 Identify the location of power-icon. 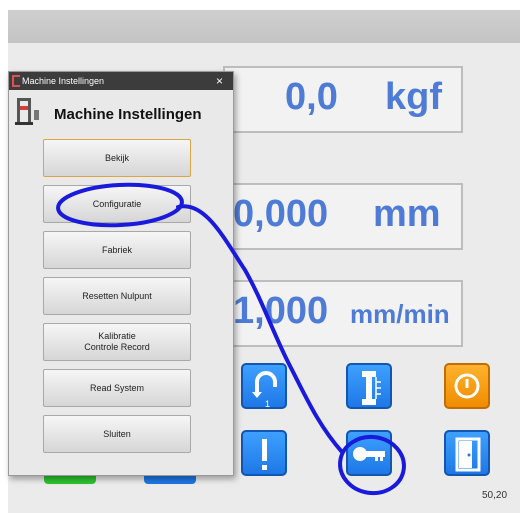
(467, 386).